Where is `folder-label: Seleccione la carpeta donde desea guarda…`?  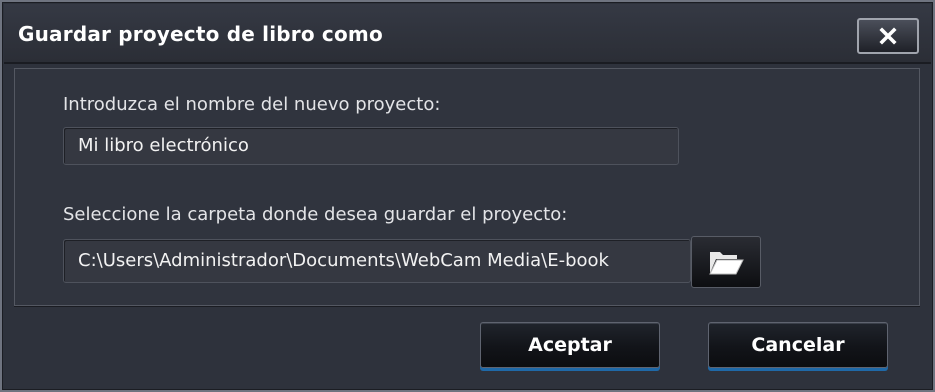 folder-label: Seleccione la carpeta donde desea guarda… is located at coordinates (315, 214).